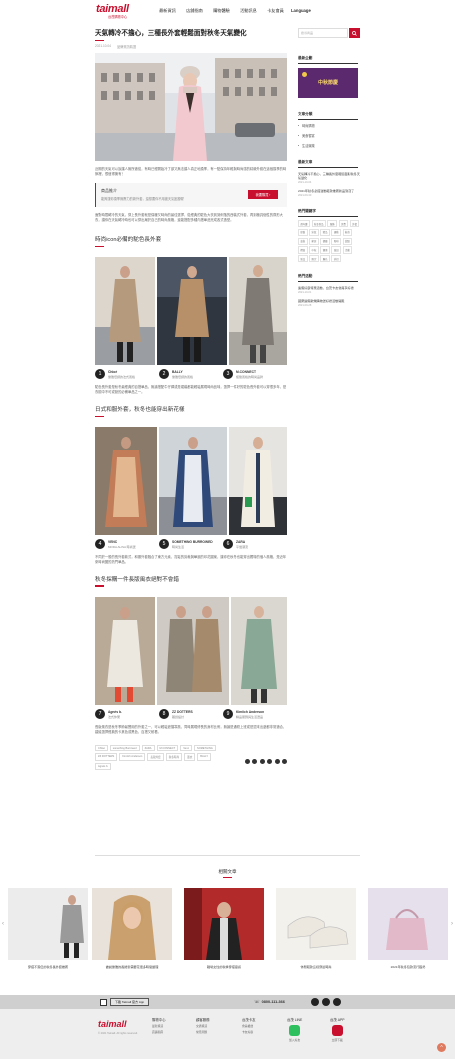 The width and height of the screenshot is (455, 1059). Describe the element at coordinates (329, 303) in the screenshot. I see `event-item: 國慶連假歡樂購物送好禮活動開跑 2021-09-28` at that location.